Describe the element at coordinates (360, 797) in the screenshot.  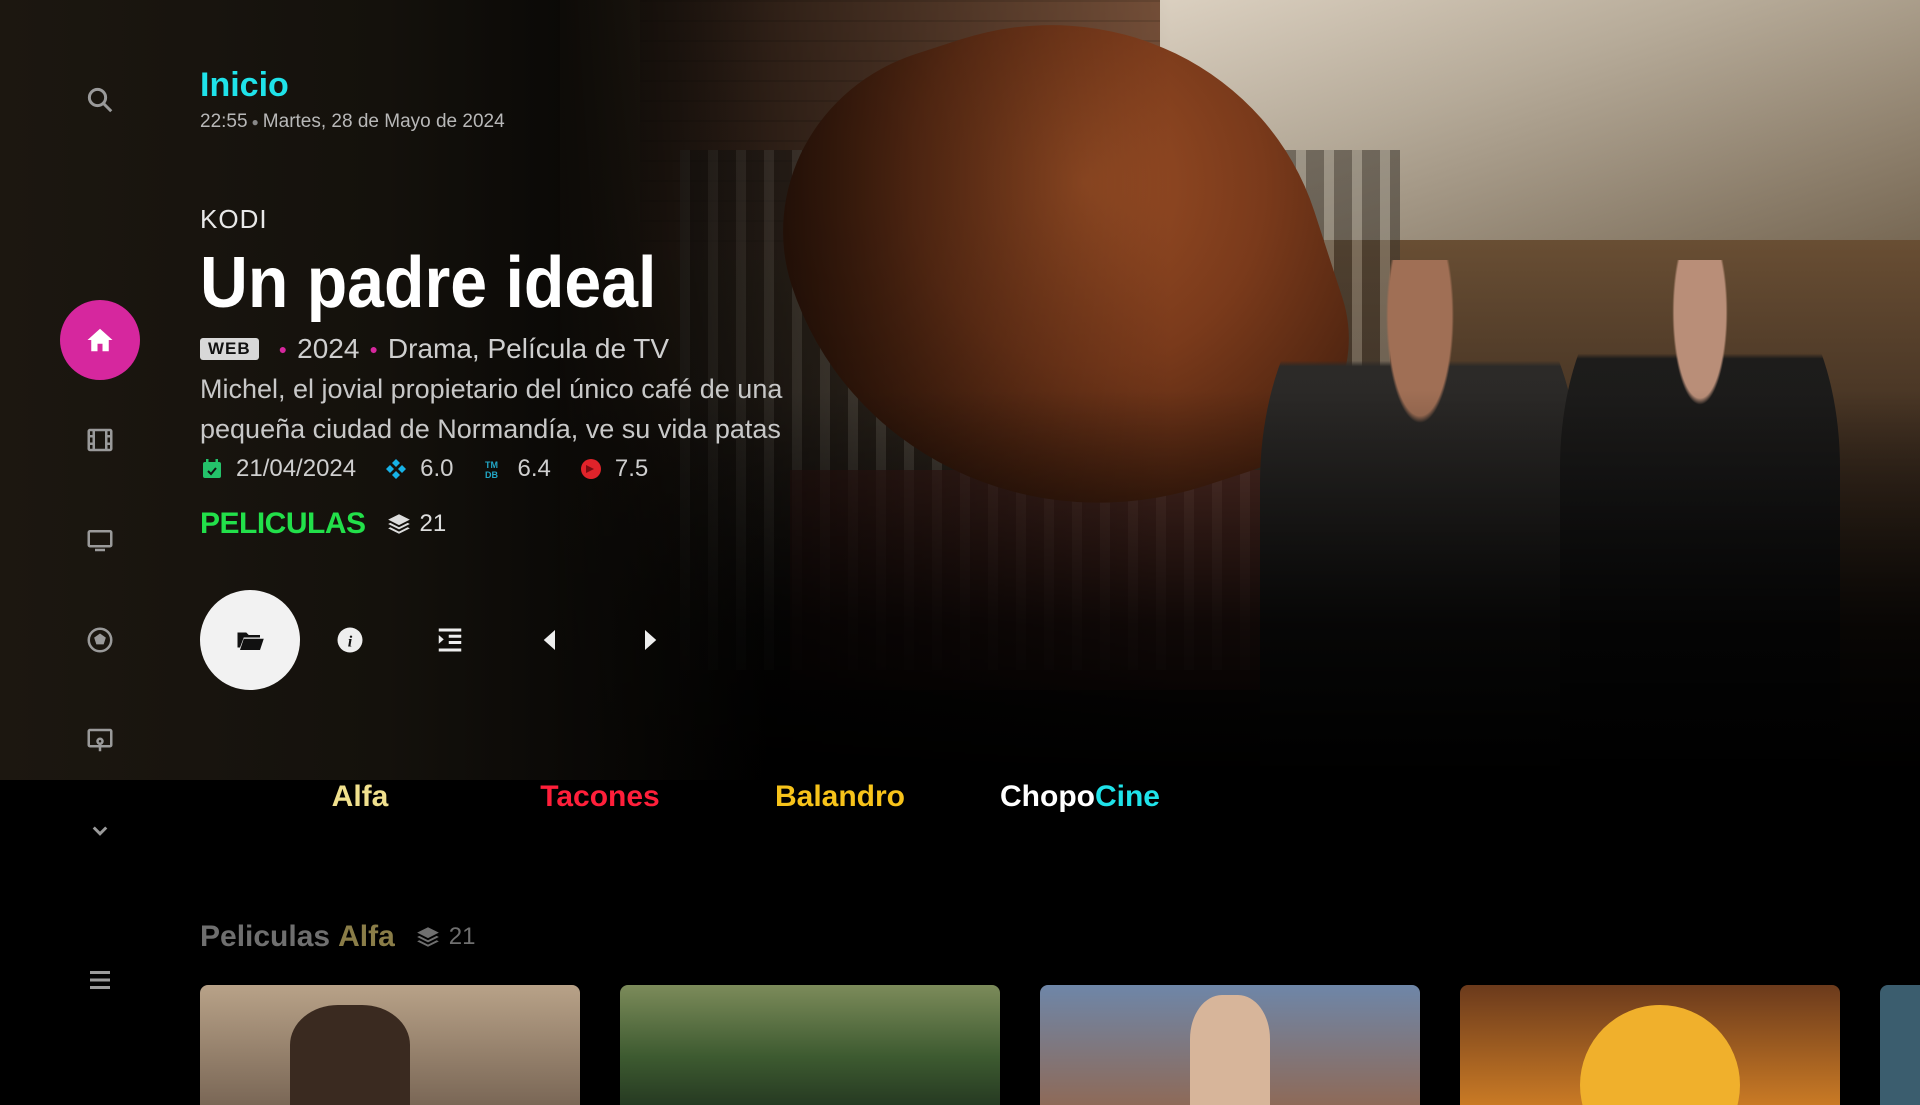
I see `brand-alfa: Alfa` at that location.